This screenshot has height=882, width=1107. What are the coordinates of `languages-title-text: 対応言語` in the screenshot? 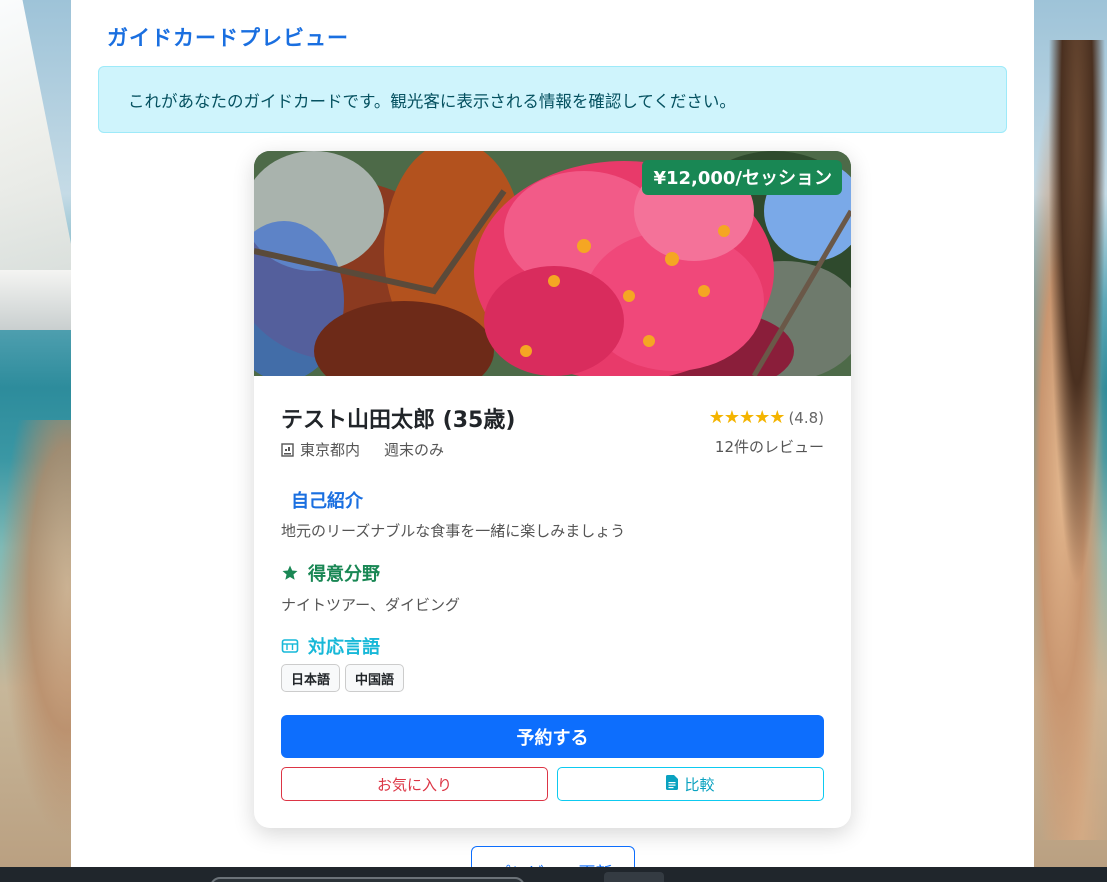 It's located at (344, 647).